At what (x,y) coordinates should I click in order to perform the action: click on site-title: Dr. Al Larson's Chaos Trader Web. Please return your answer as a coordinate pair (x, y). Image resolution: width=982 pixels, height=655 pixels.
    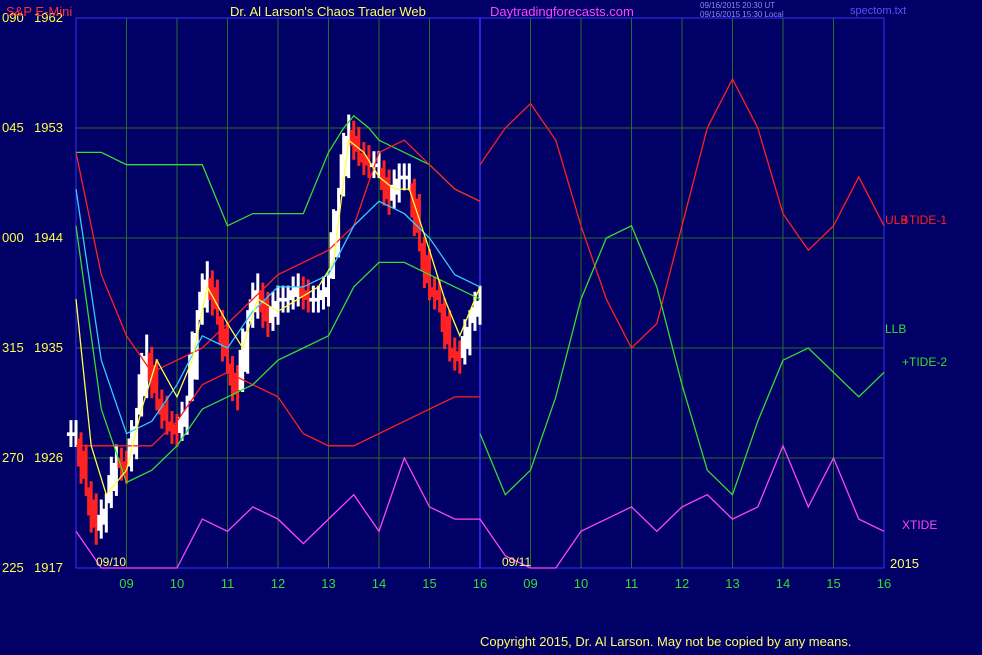
    Looking at the image, I should click on (328, 11).